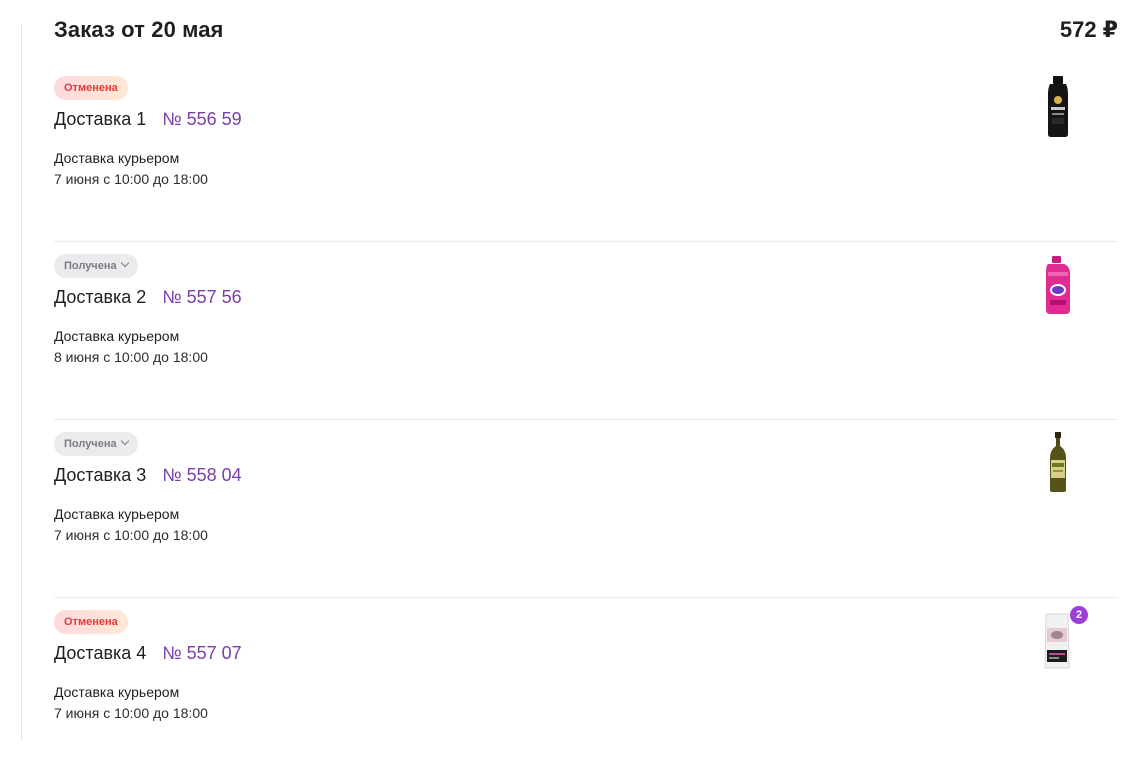 The image size is (1142, 775). Describe the element at coordinates (100, 119) in the screenshot. I see `delivery-name: Доставка 1` at that location.